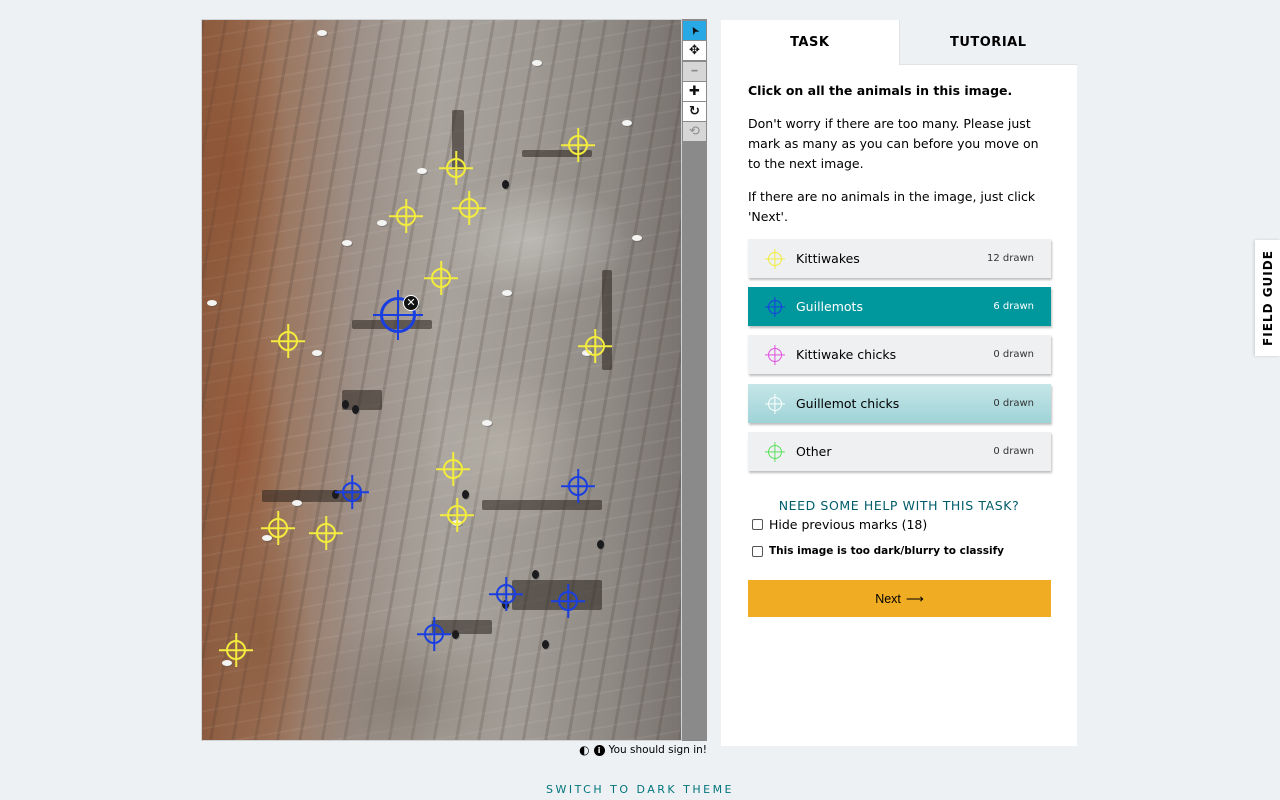  I want to click on hide-marks-option: Hide previous marks (18), so click(839, 524).